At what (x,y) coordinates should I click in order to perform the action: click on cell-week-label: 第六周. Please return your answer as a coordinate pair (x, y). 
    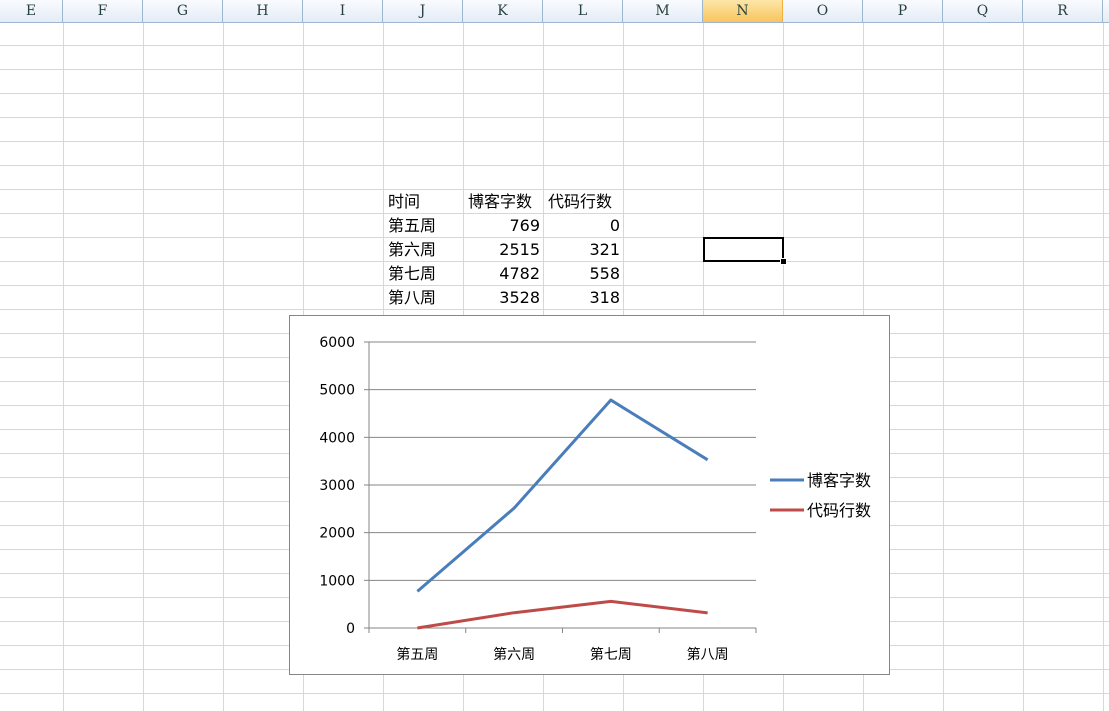
    Looking at the image, I should click on (424, 250).